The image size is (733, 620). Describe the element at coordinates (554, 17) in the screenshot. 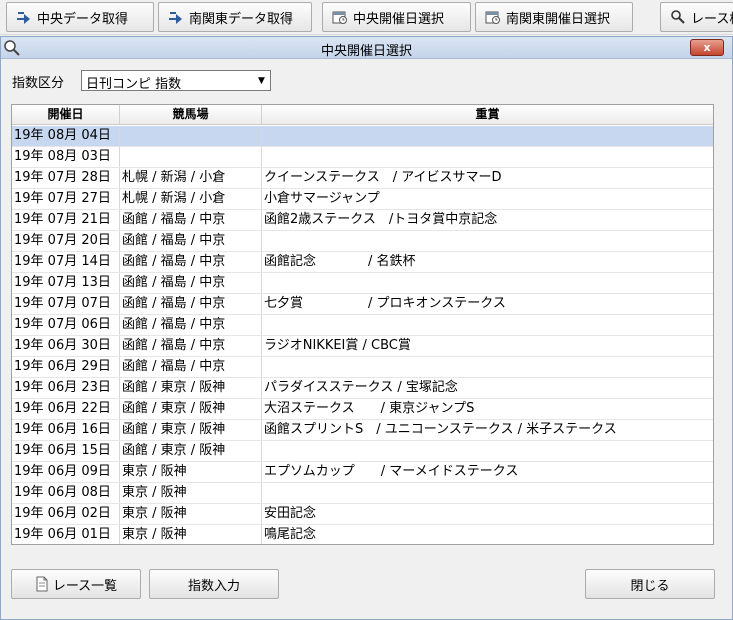

I see `minami-kanto-date-select-button: 南関東開催日選択` at that location.